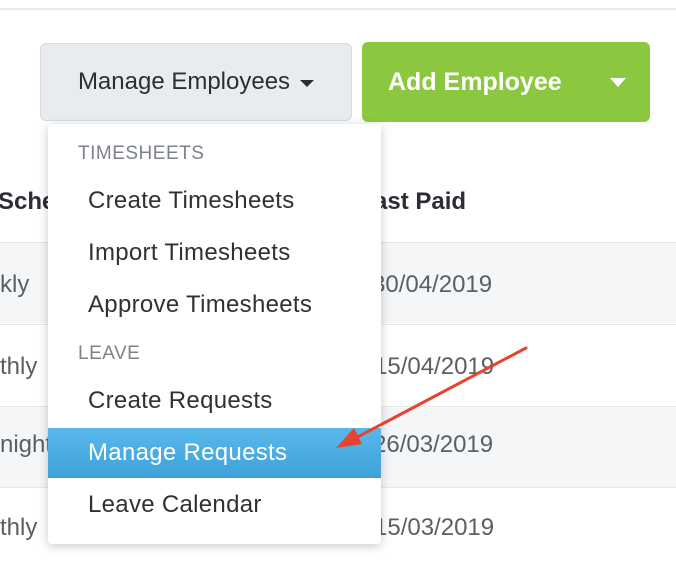 This screenshot has height=568, width=676. I want to click on menu-item-manage-requests: Manage Requests, so click(214, 453).